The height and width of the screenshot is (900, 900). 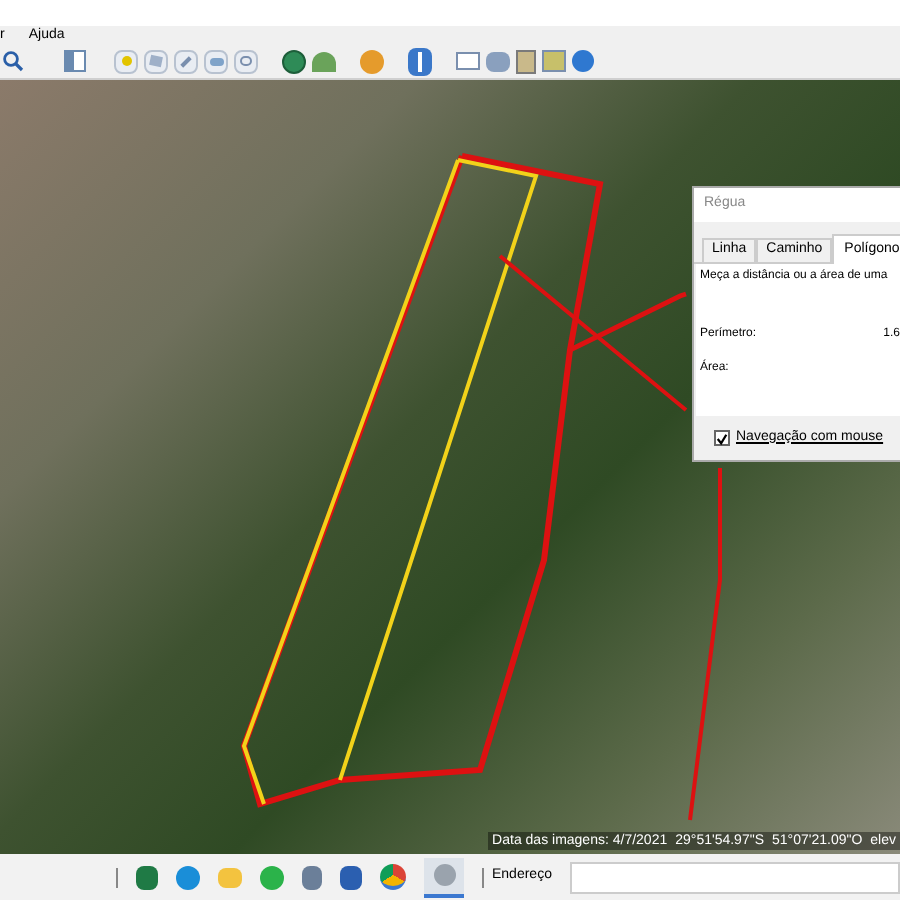 I want to click on path-tool-icon, so click(x=186, y=61).